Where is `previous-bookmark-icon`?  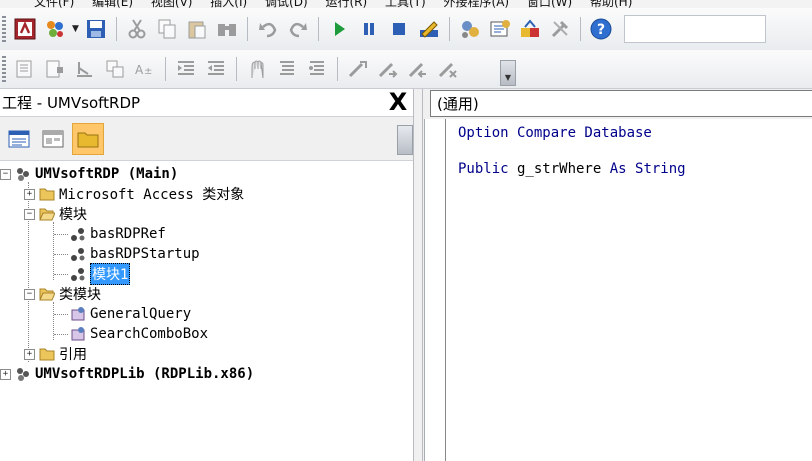
previous-bookmark-icon is located at coordinates (418, 69).